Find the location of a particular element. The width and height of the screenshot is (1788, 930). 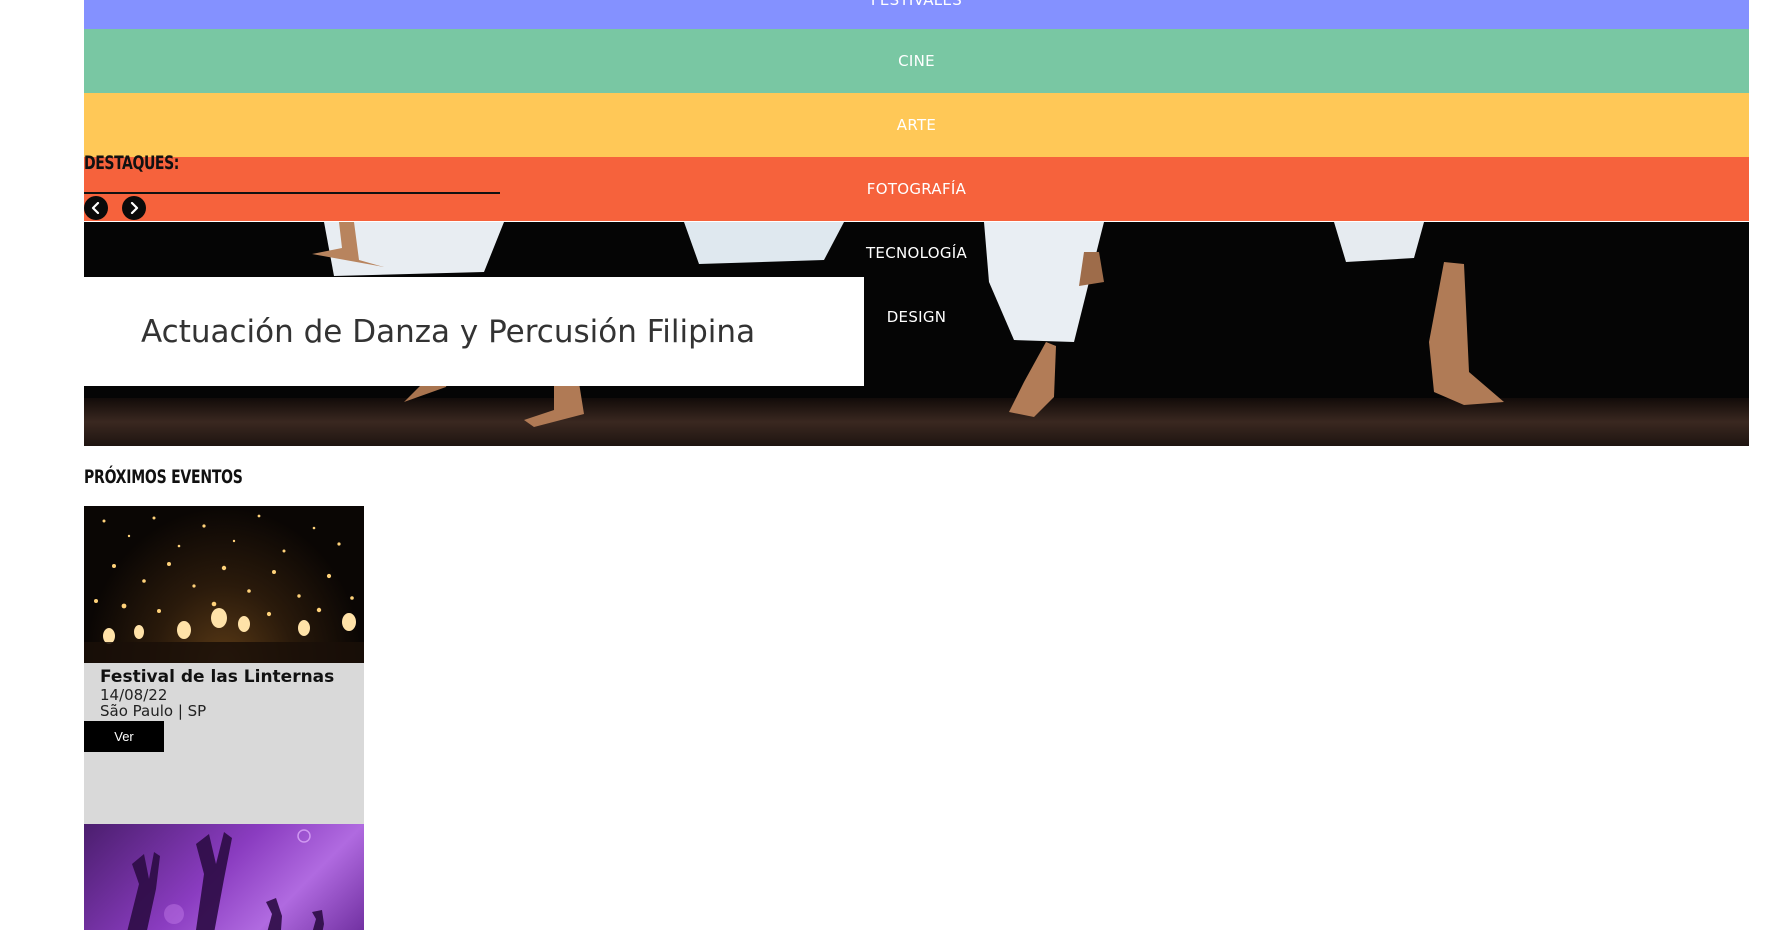

chevron-left-icon is located at coordinates (95, 208).